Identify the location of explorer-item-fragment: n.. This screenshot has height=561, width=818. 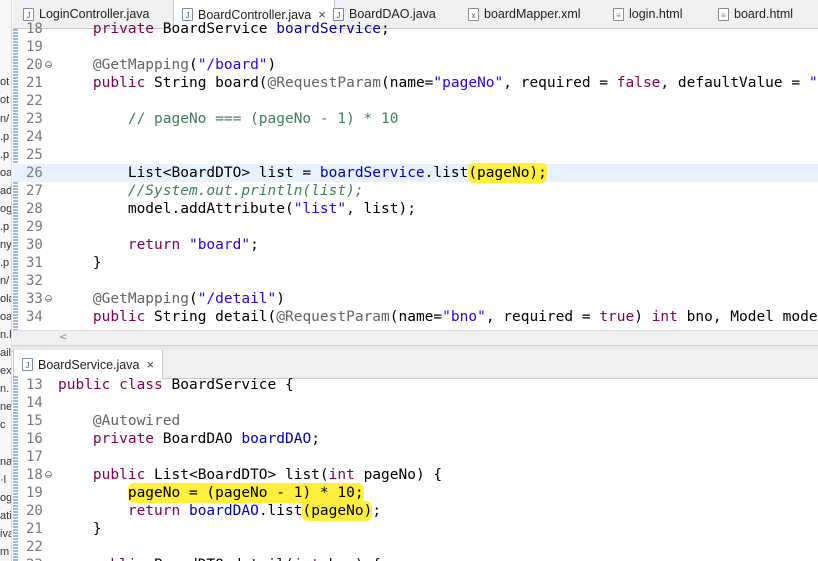
(4, 389).